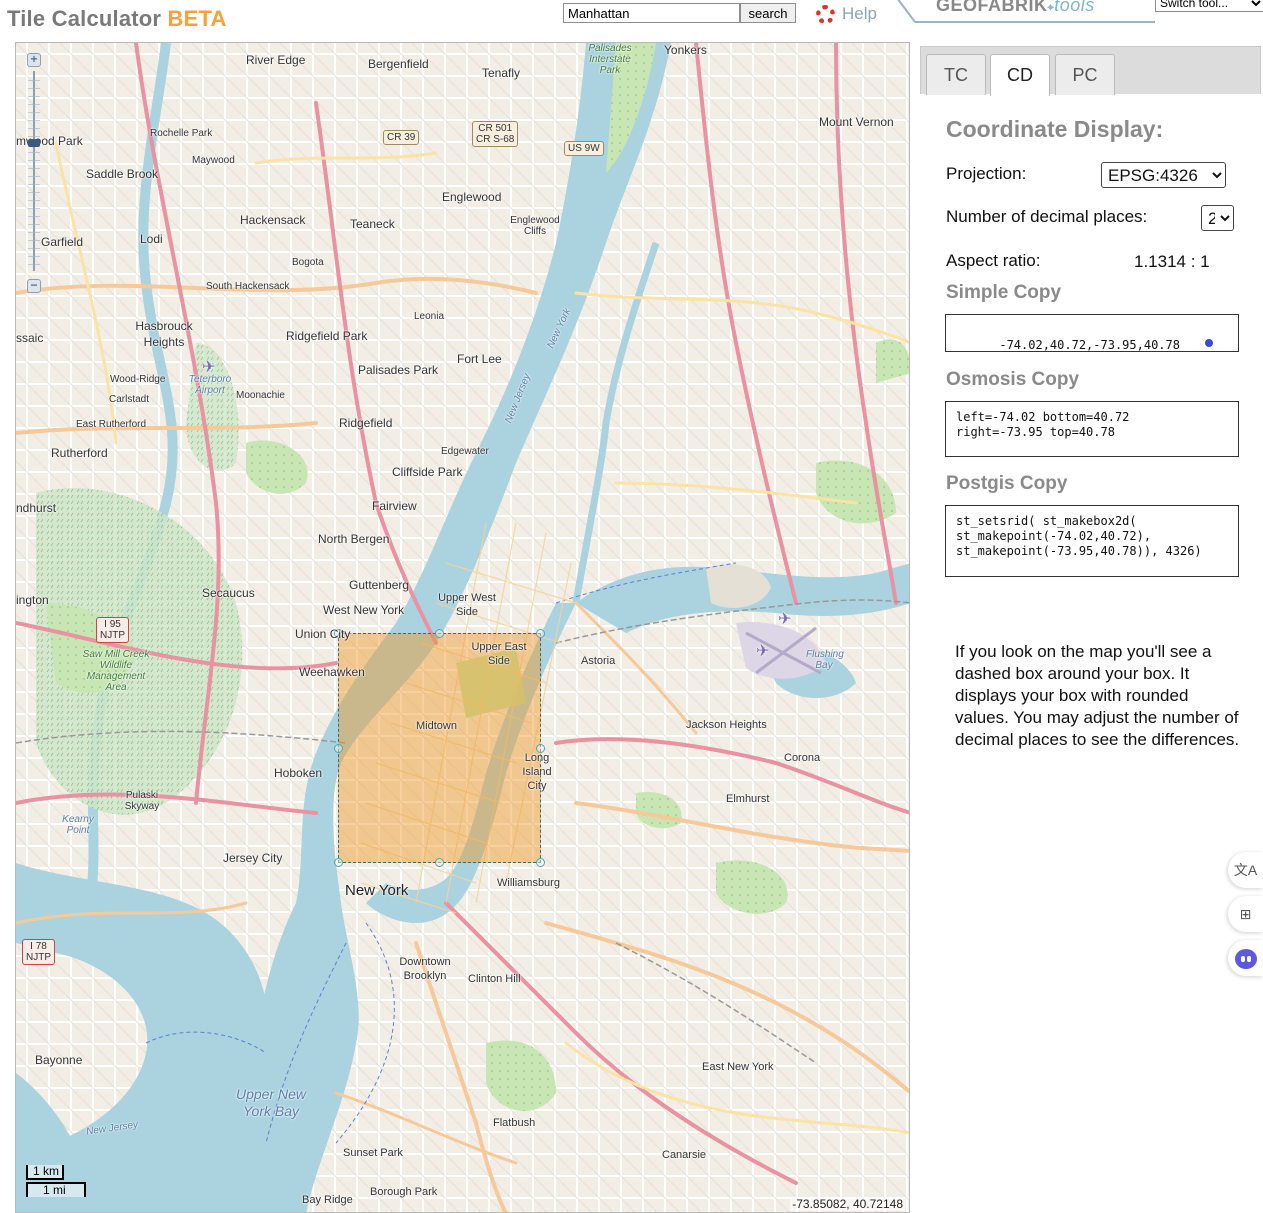  I want to click on bbox-handle-s, so click(439, 862).